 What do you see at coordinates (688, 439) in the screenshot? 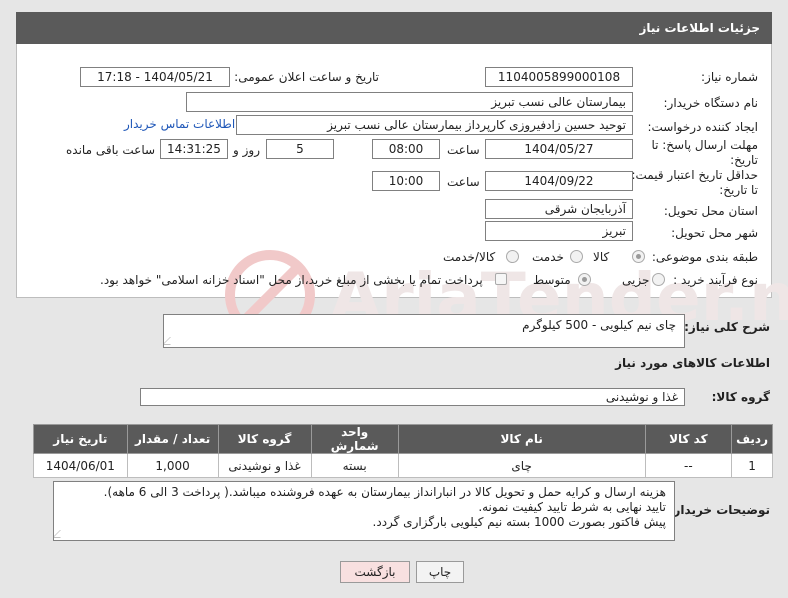
I see `col-item-code: کد کالا` at bounding box center [688, 439].